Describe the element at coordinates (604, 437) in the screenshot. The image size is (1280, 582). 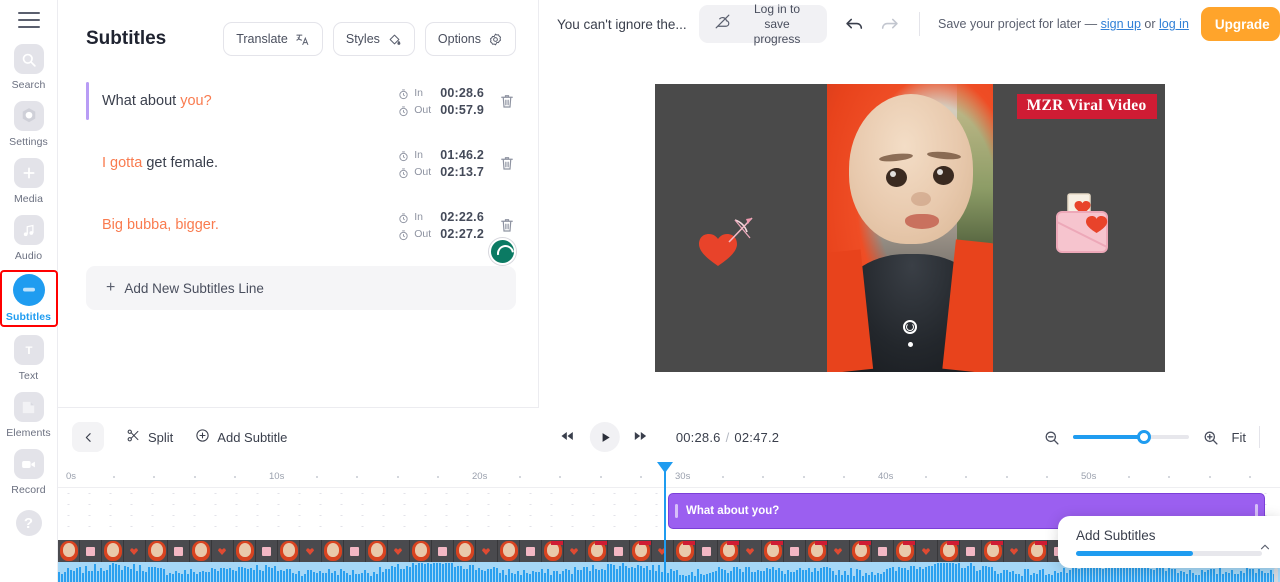
I see `play-button` at that location.